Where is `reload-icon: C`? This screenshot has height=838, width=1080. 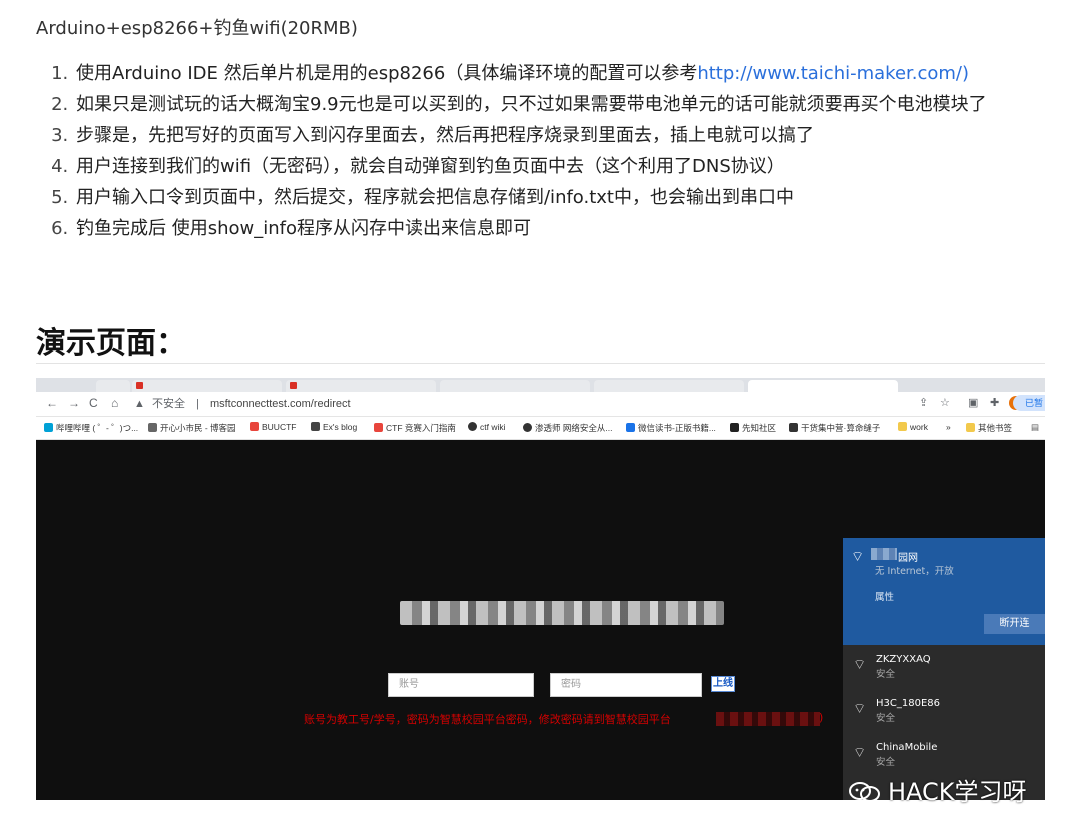
reload-icon: C is located at coordinates (93, 403).